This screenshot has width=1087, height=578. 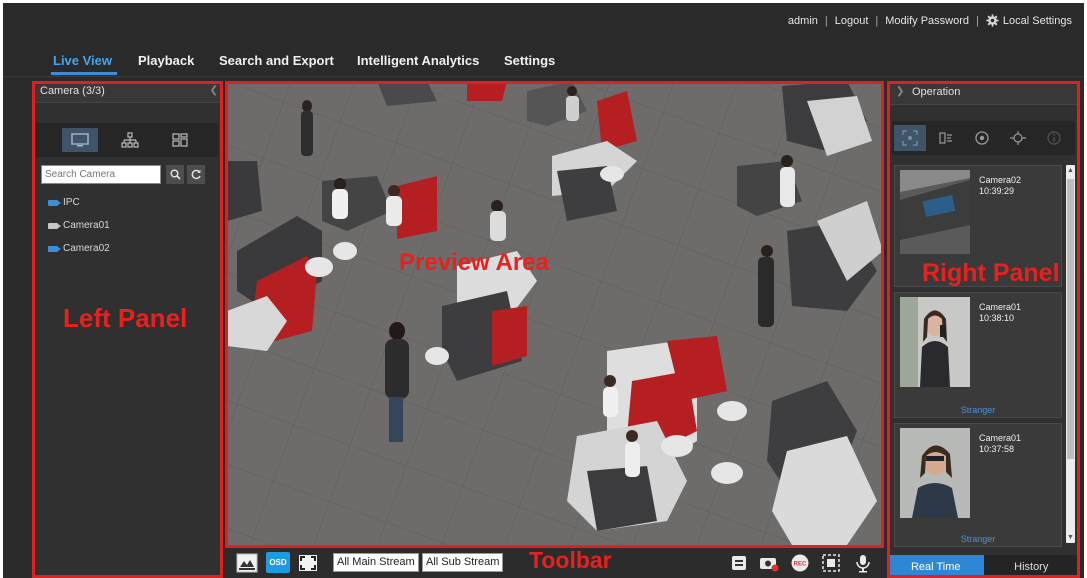 What do you see at coordinates (1070, 319) in the screenshot?
I see `scroll-thumb` at bounding box center [1070, 319].